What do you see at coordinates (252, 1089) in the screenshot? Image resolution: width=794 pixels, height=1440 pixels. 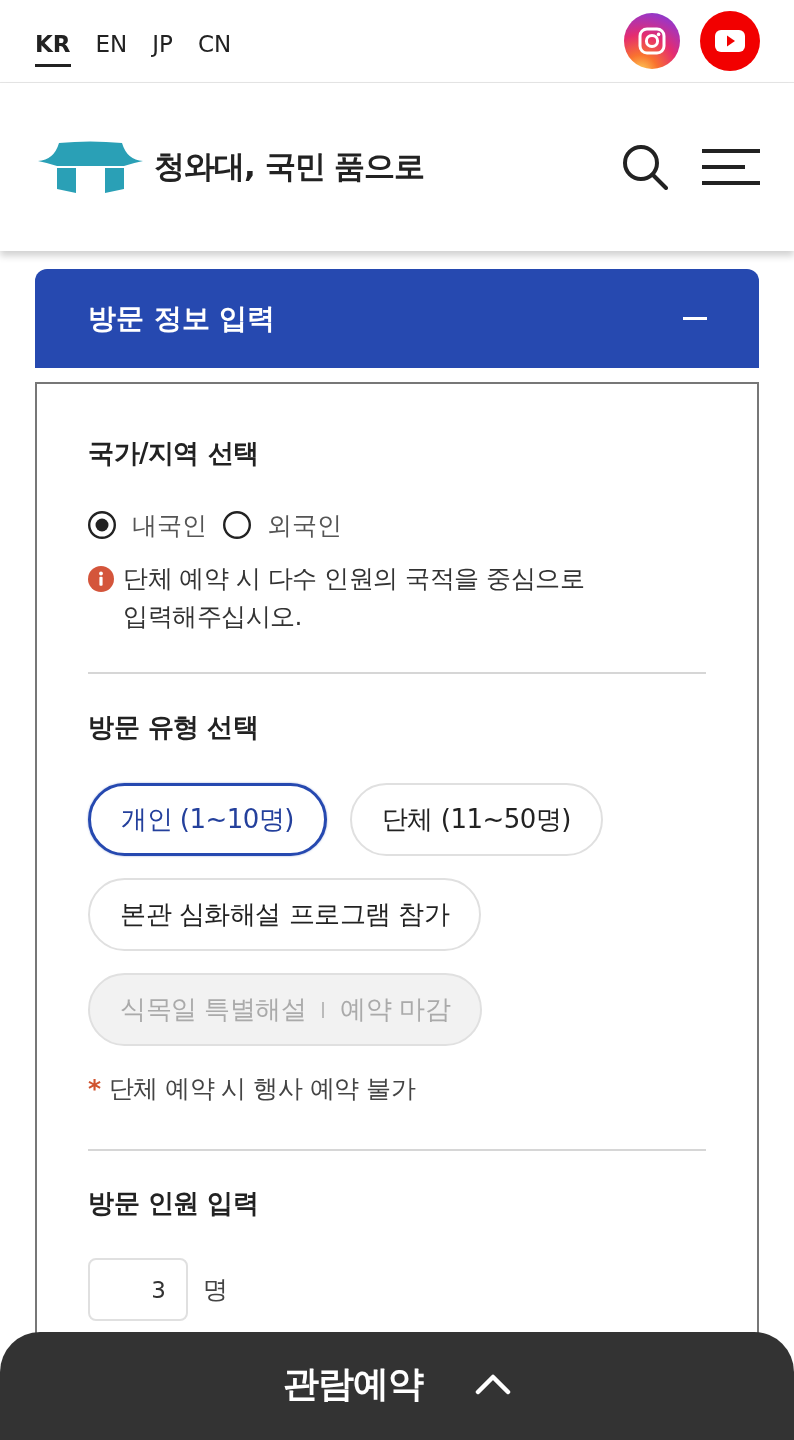 I see `footnote-text: * 단체 예약 시 행사 예약 불가` at bounding box center [252, 1089].